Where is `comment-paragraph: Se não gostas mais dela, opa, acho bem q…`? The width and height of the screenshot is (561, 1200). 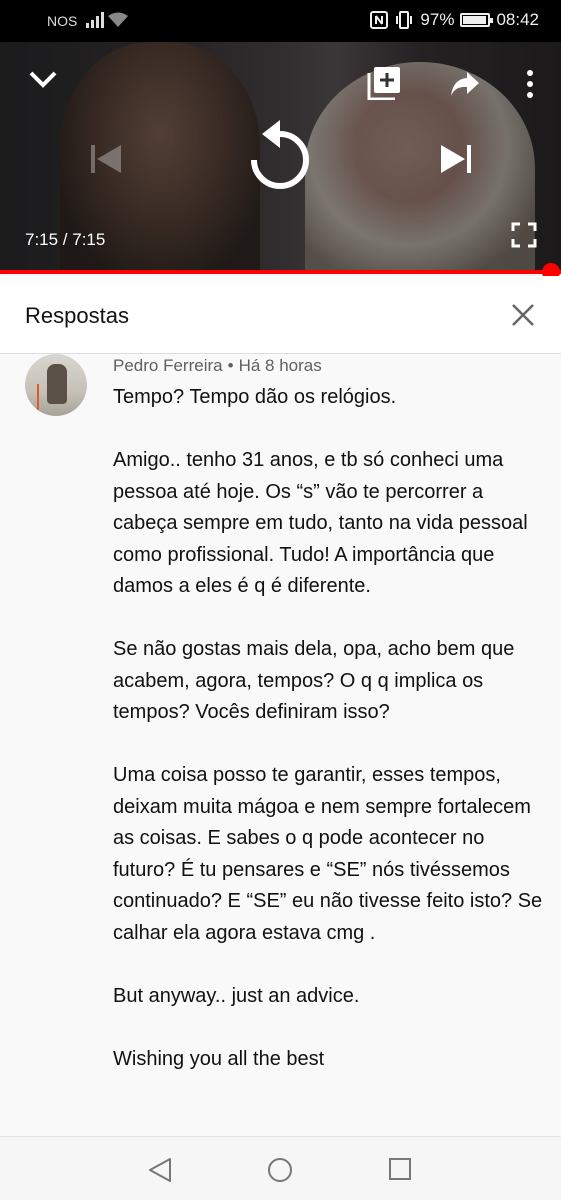
comment-paragraph: Se não gostas mais dela, opa, acho bem q… is located at coordinates (314, 680).